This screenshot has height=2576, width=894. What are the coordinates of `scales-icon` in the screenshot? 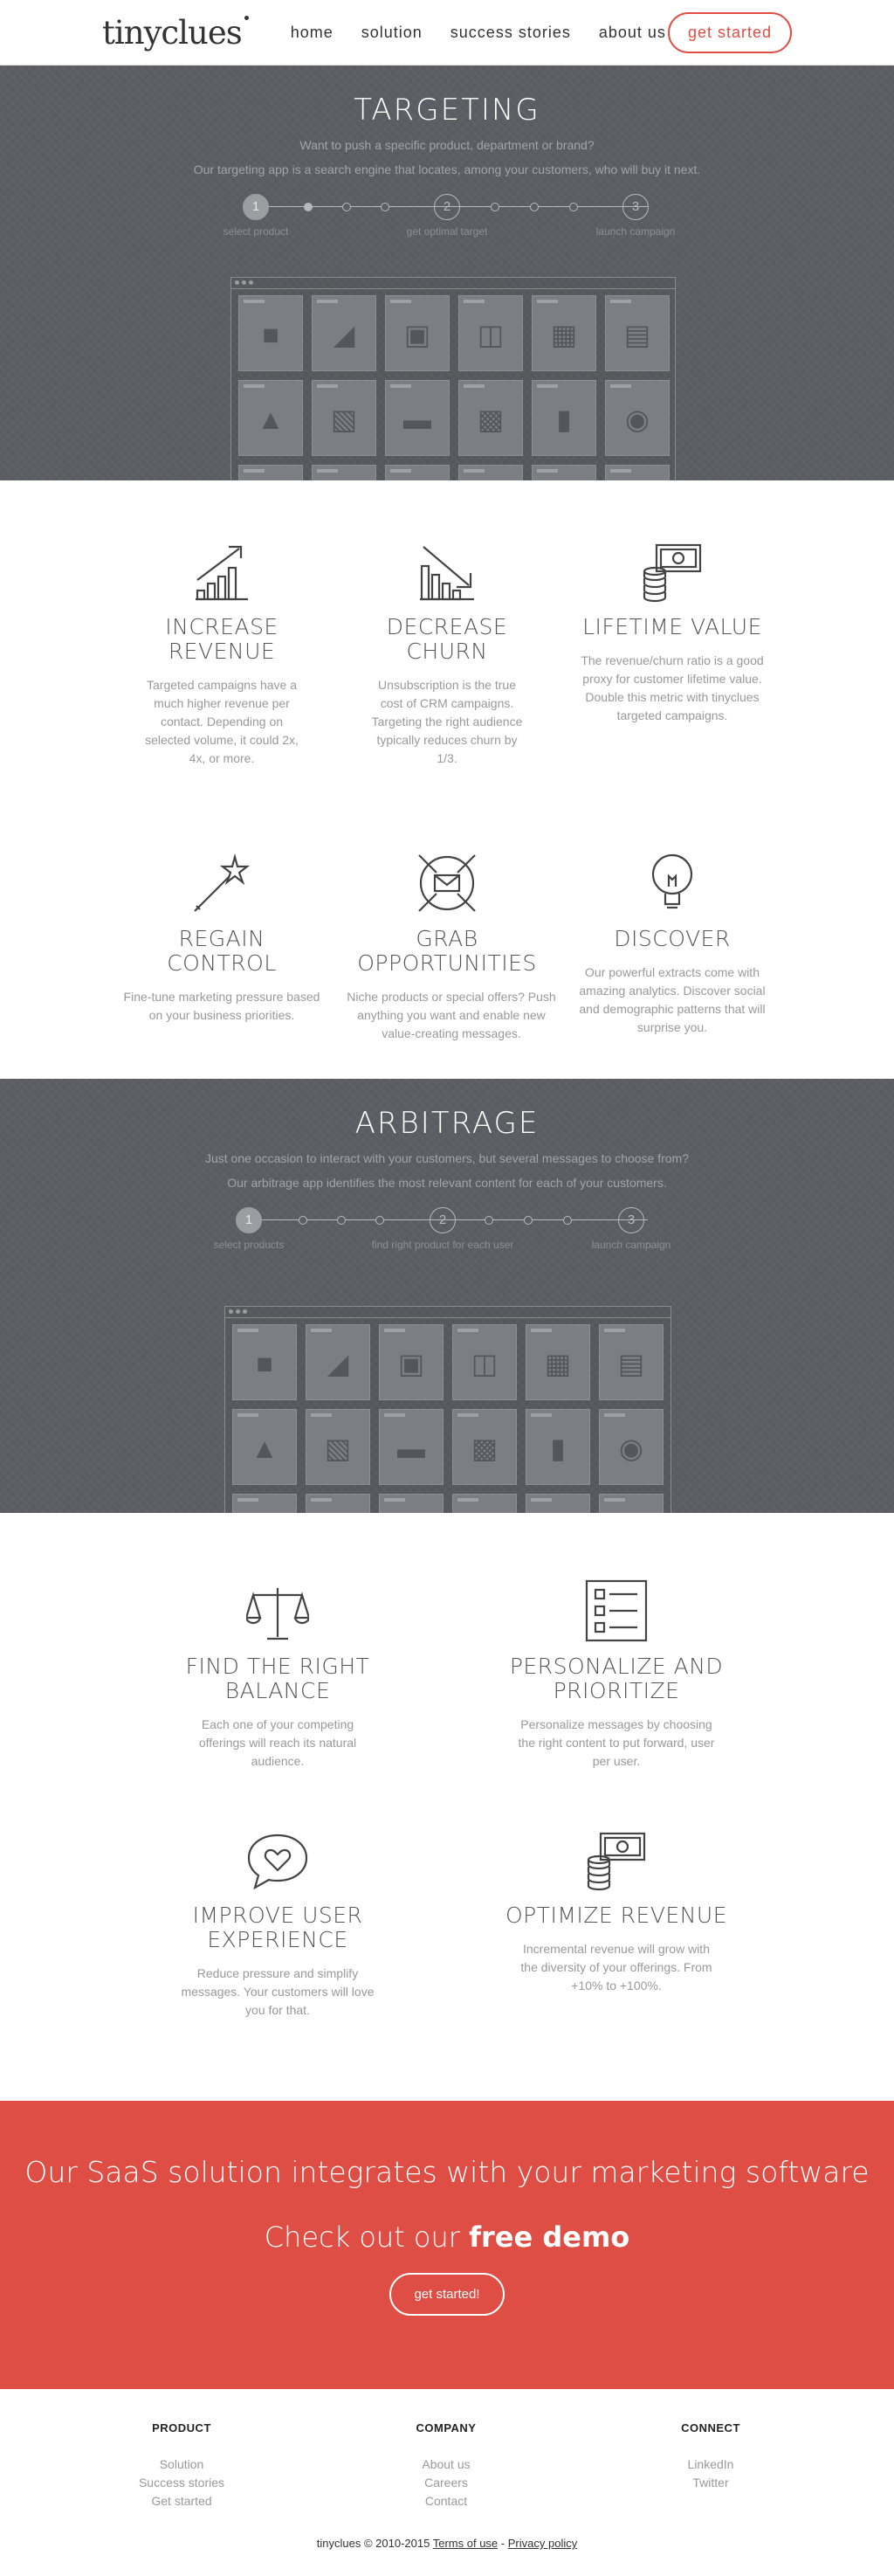 It's located at (277, 1614).